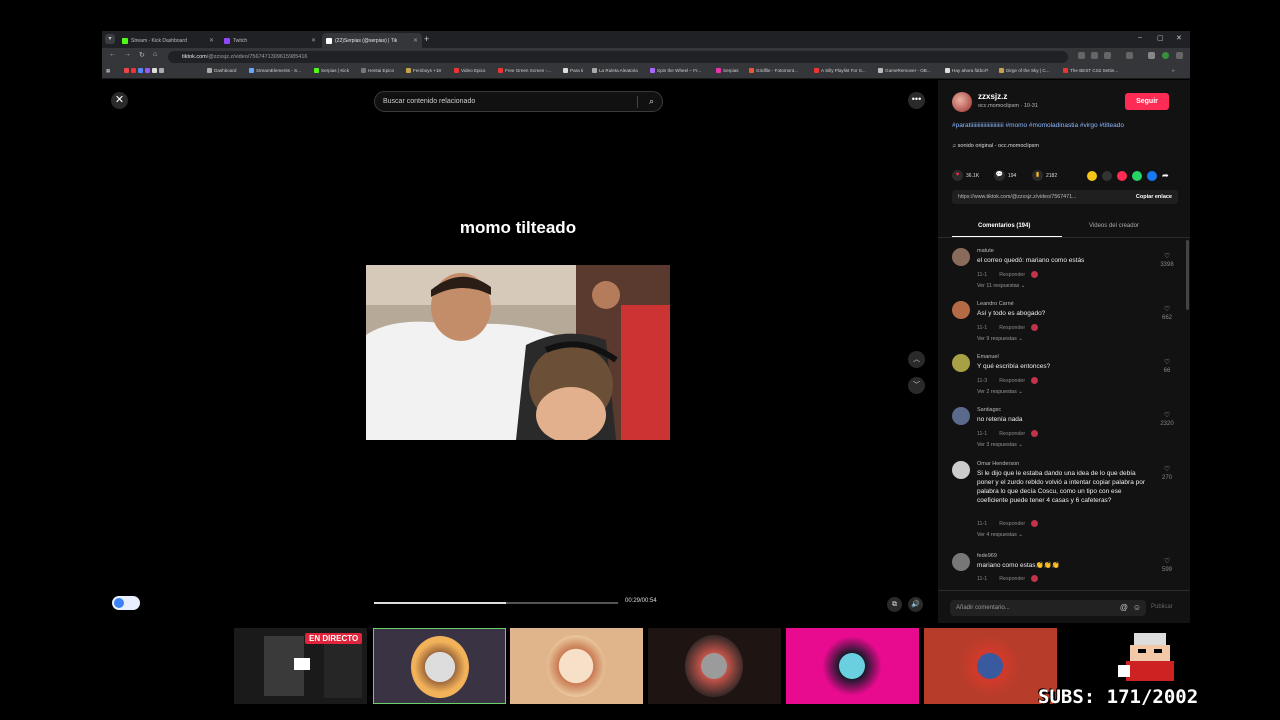 The width and height of the screenshot is (1280, 720). Describe the element at coordinates (127, 54) in the screenshot. I see `forward-icon: →` at that location.